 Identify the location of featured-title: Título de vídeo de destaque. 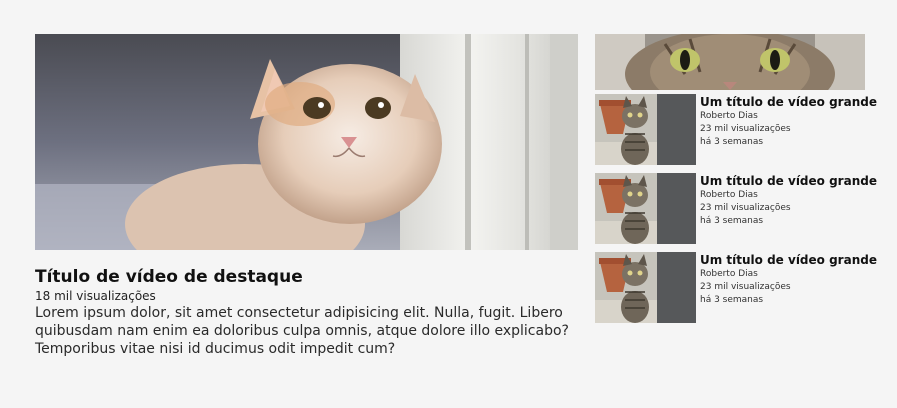
(306, 277).